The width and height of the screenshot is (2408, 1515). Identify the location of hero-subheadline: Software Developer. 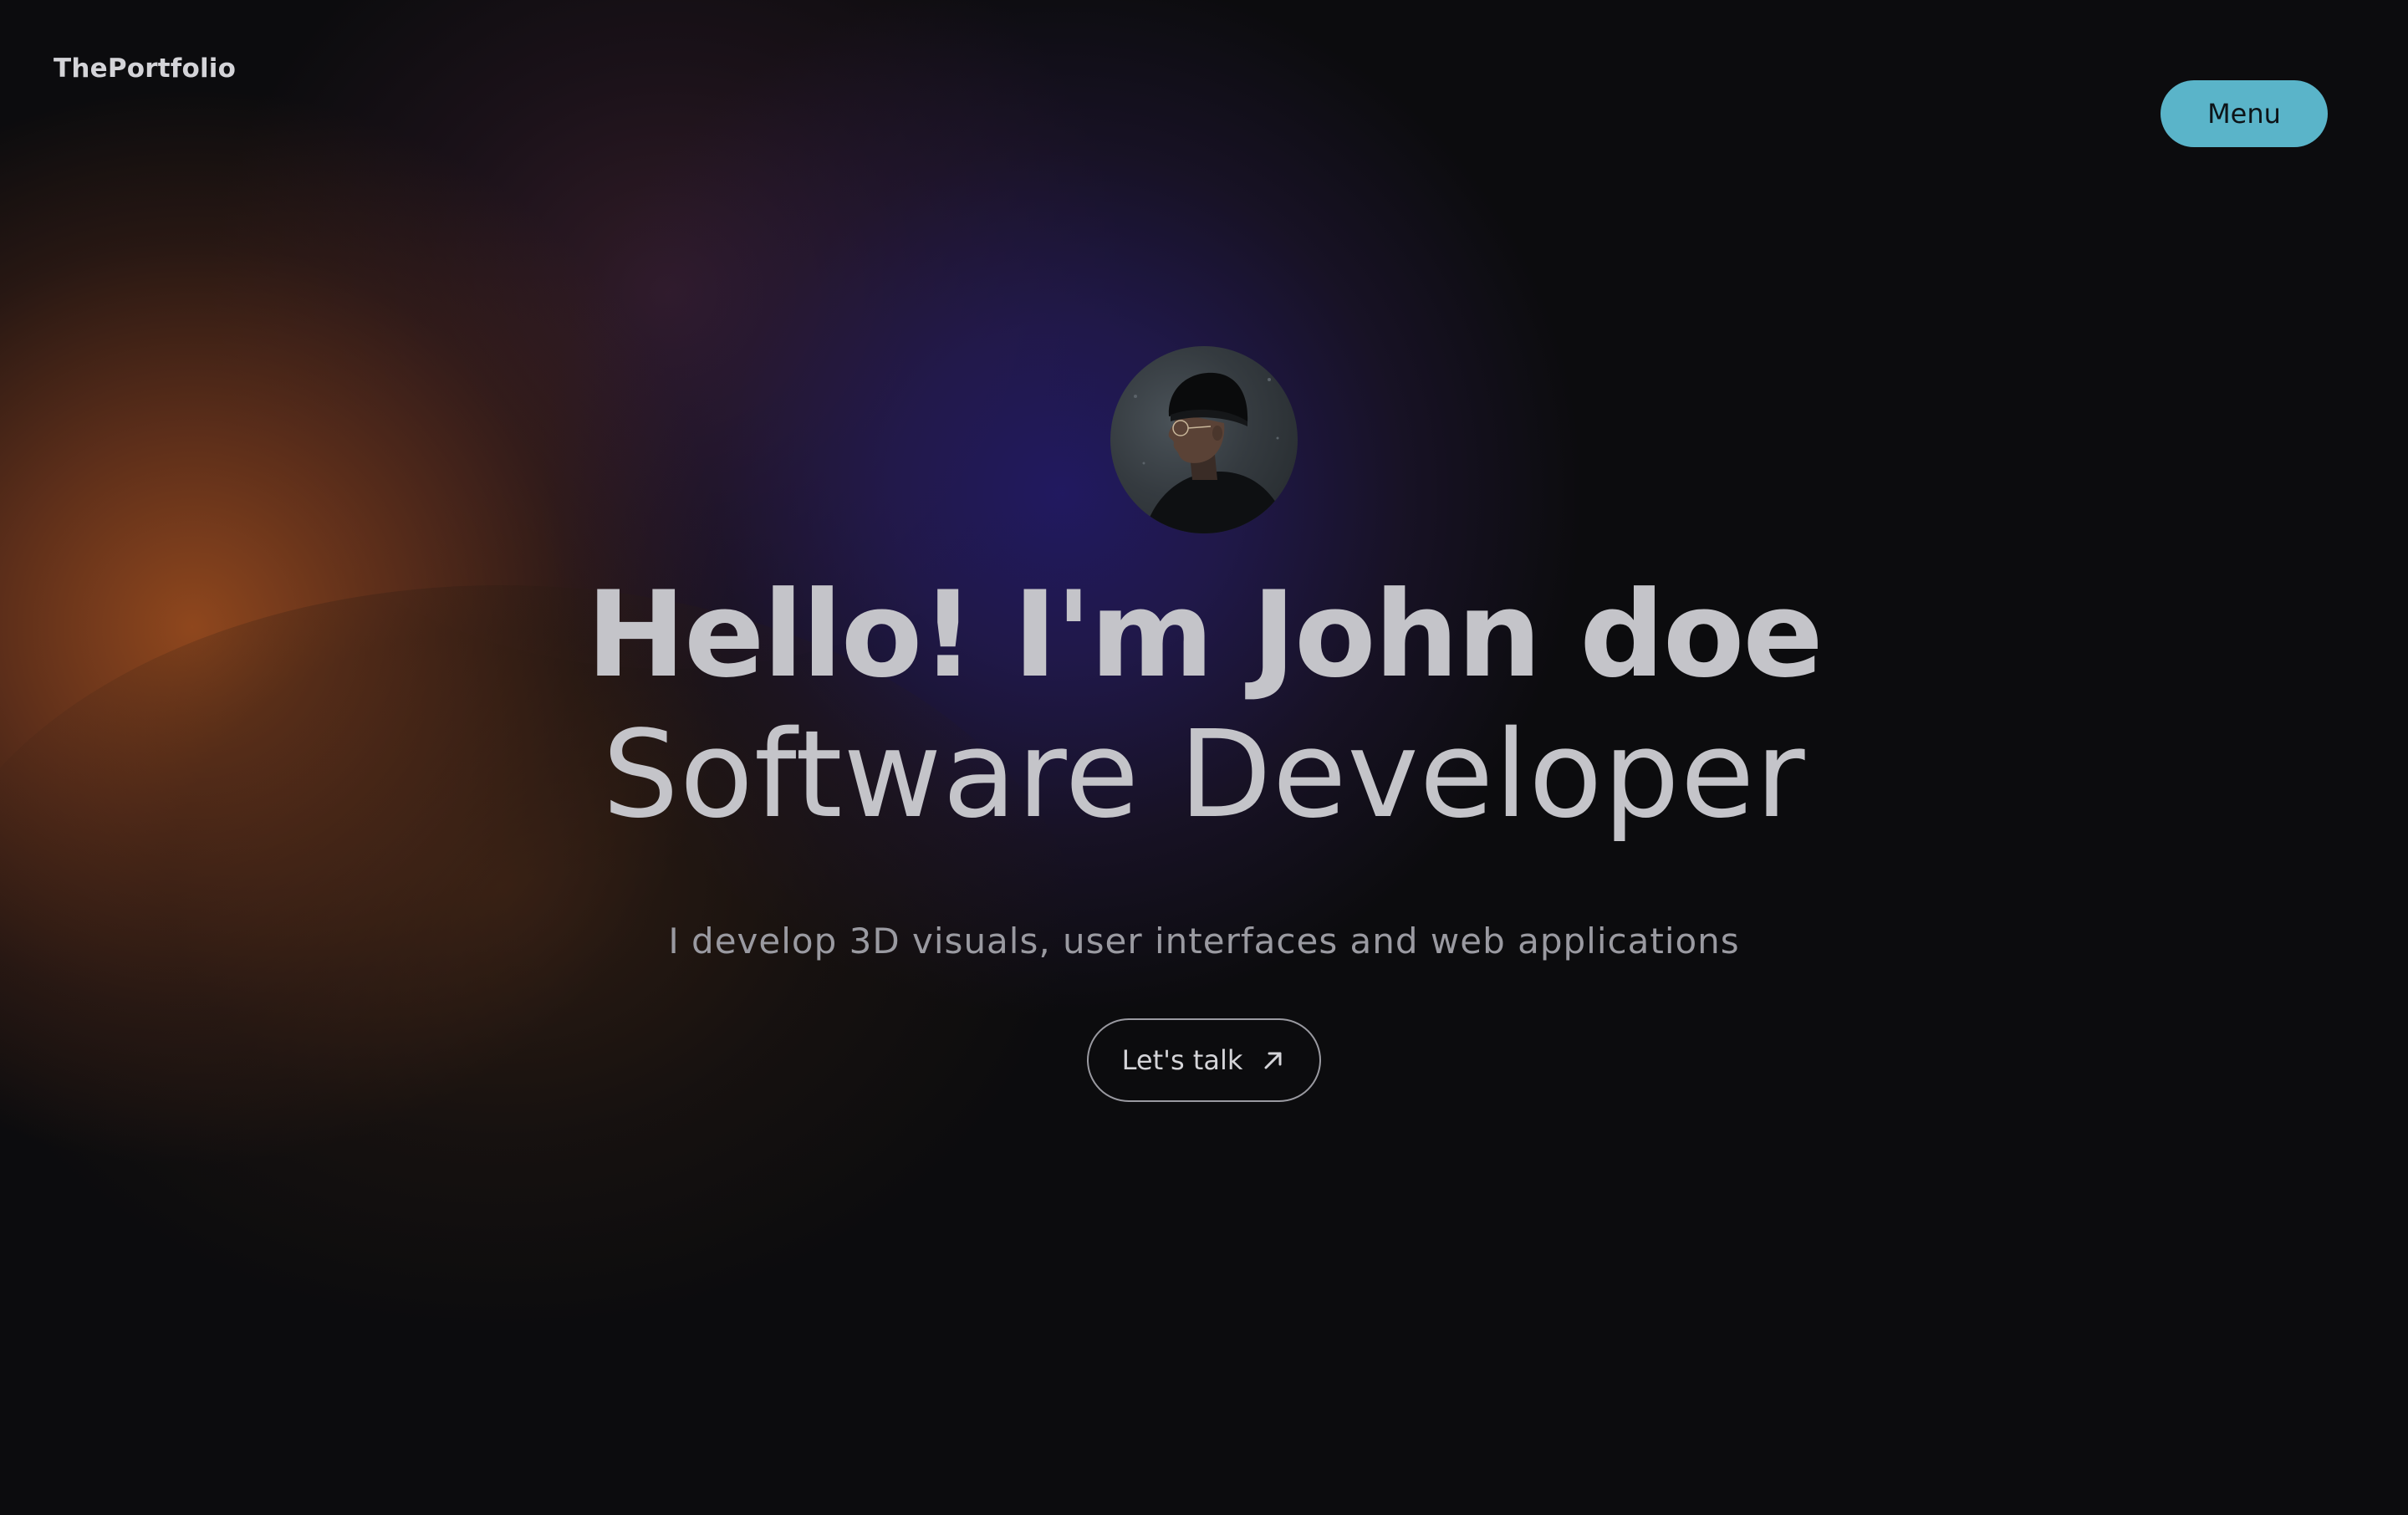
(1204, 774).